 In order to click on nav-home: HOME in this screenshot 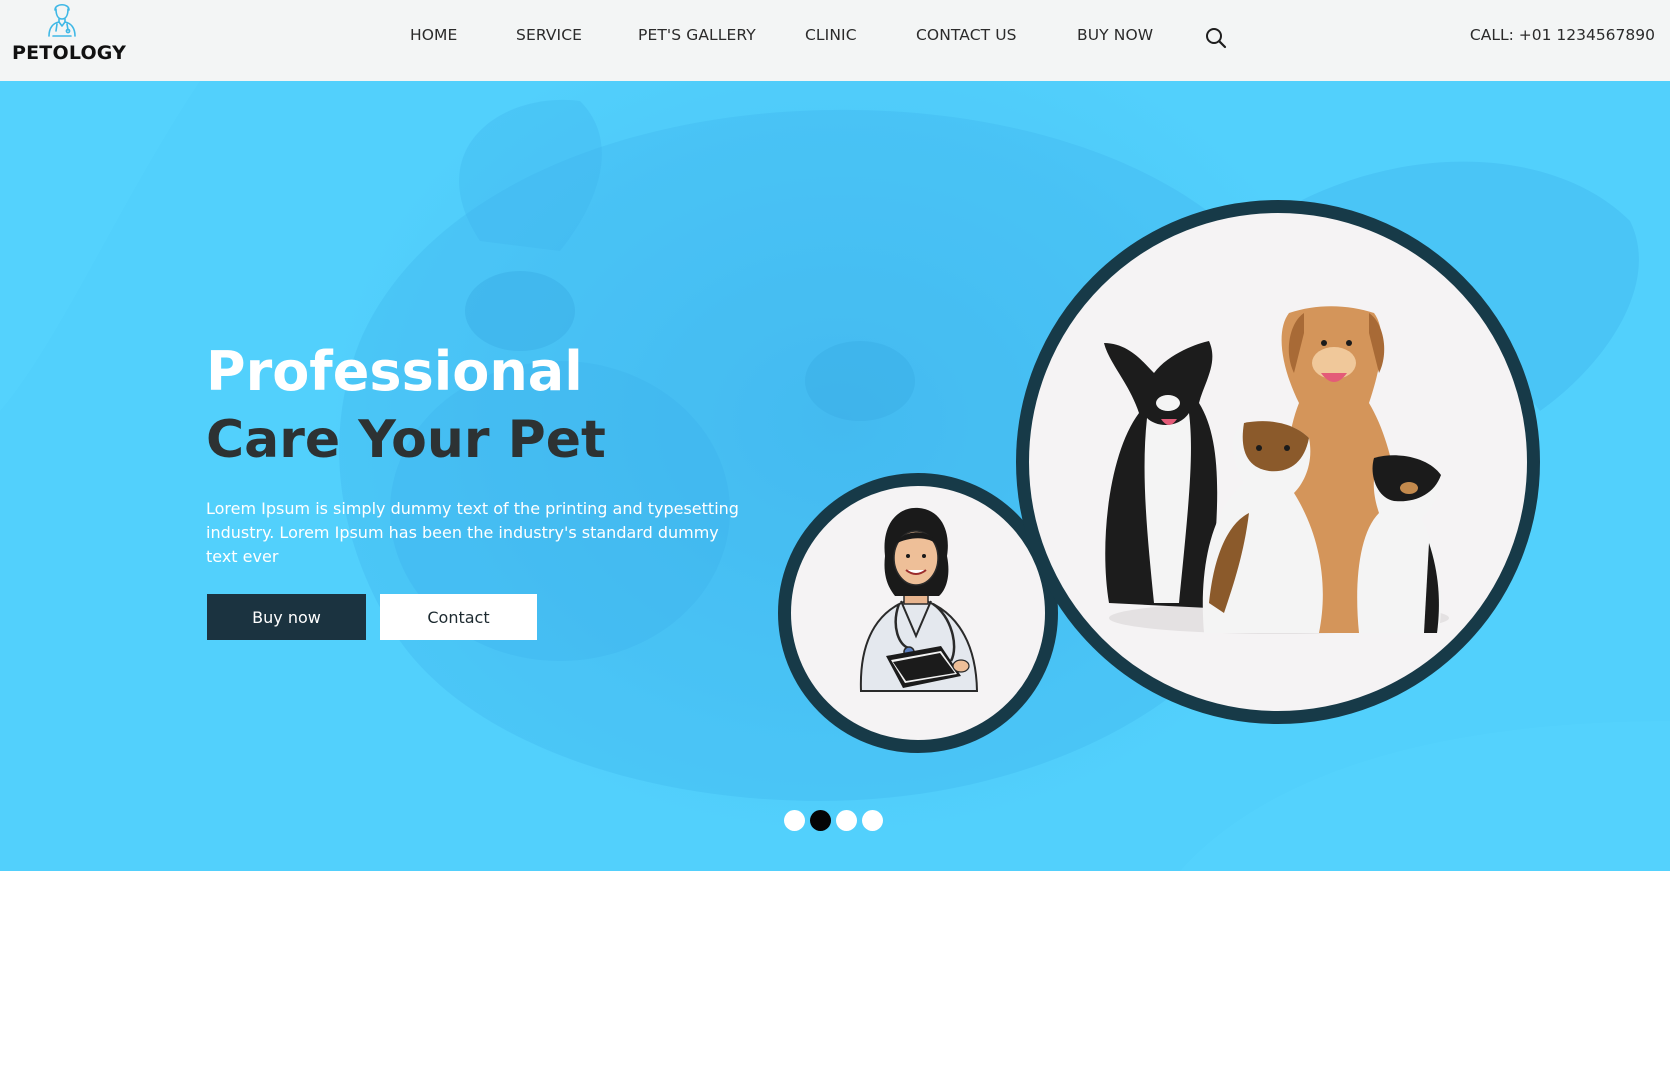, I will do `click(433, 35)`.